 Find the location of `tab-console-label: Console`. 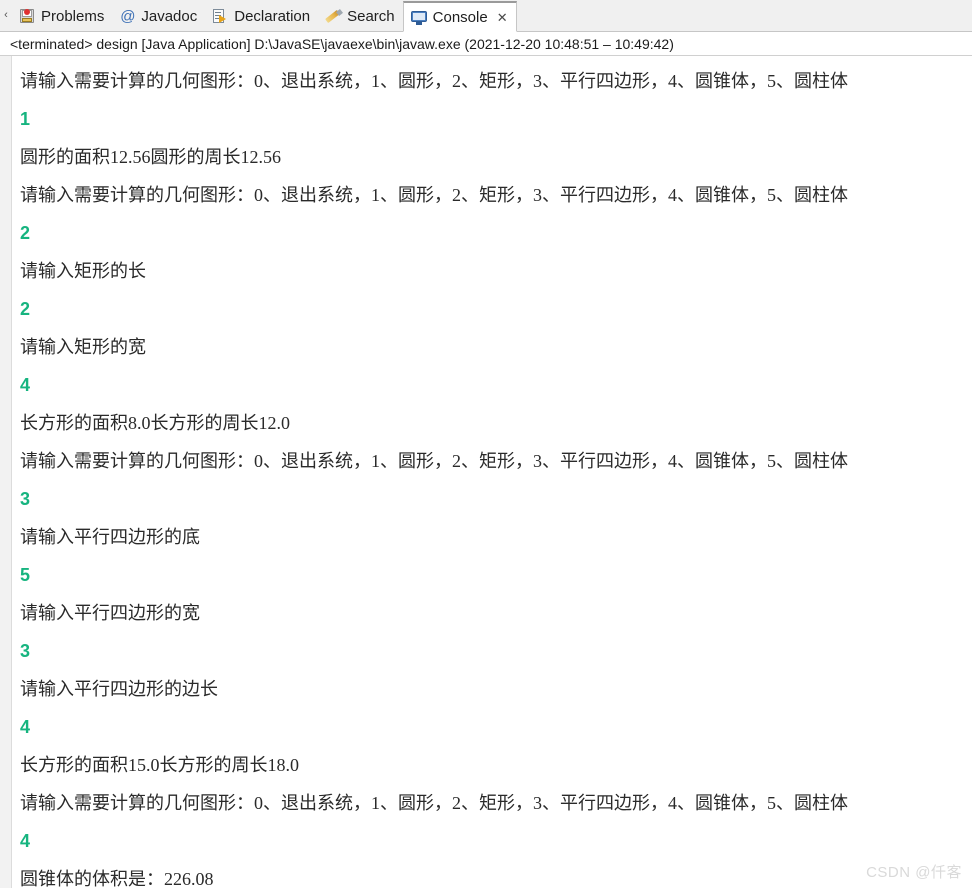

tab-console-label: Console is located at coordinates (460, 17).